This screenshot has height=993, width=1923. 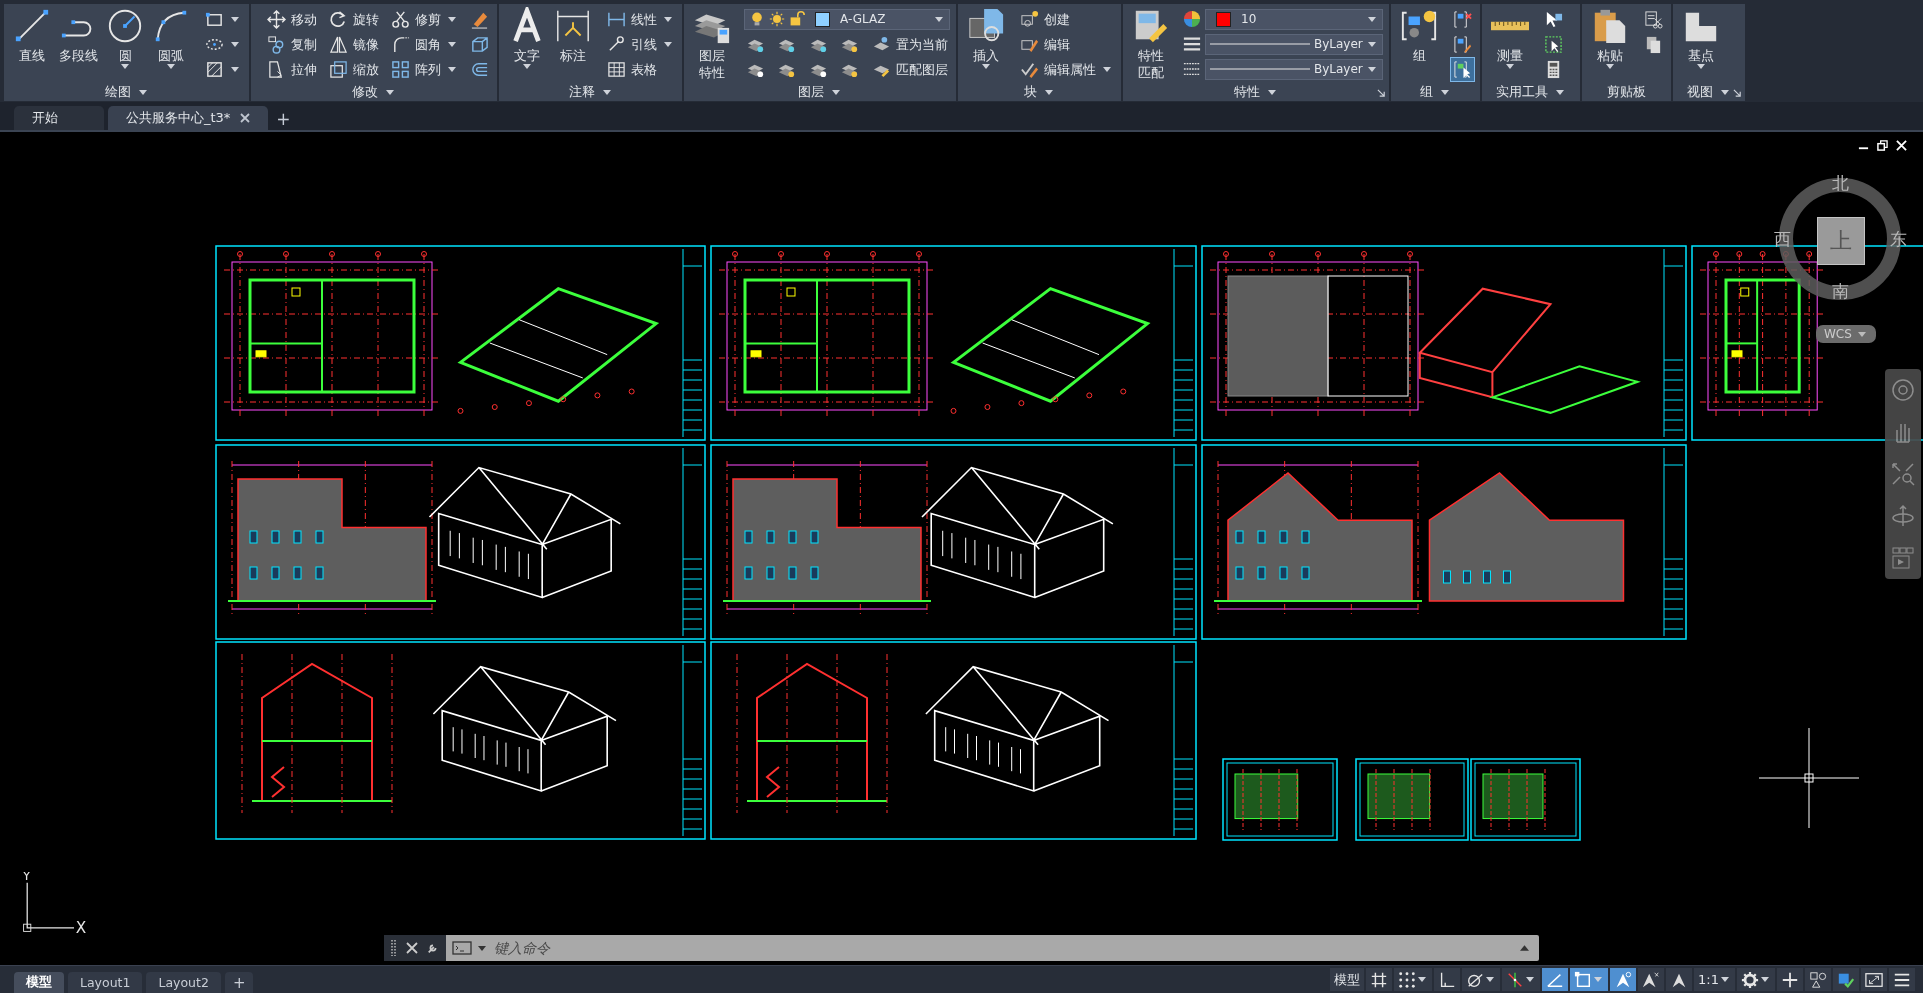 I want to click on caret-up-icon, so click(x=1524, y=948).